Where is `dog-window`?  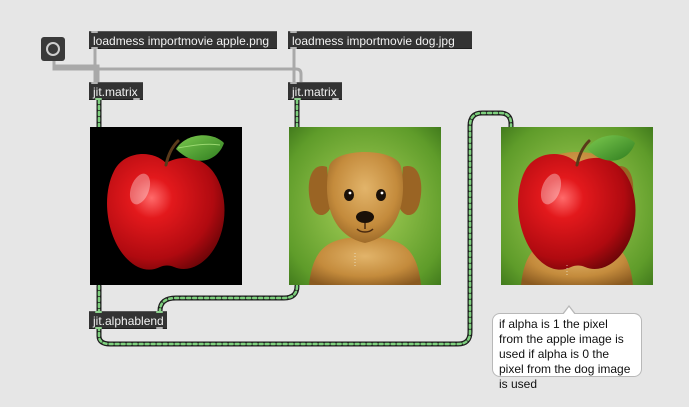 dog-window is located at coordinates (365, 206).